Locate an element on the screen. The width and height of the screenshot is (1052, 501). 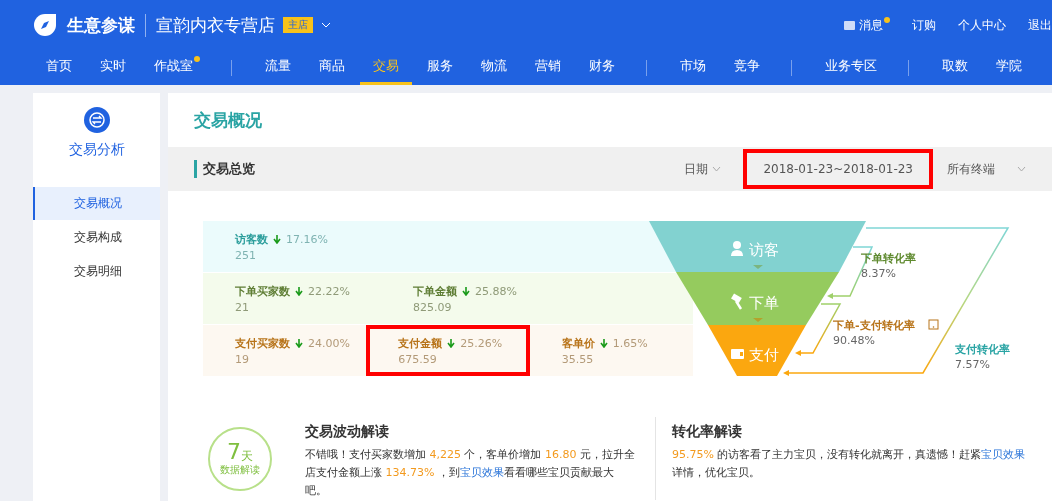
nav-tab: 业务专区 is located at coordinates (851, 67).